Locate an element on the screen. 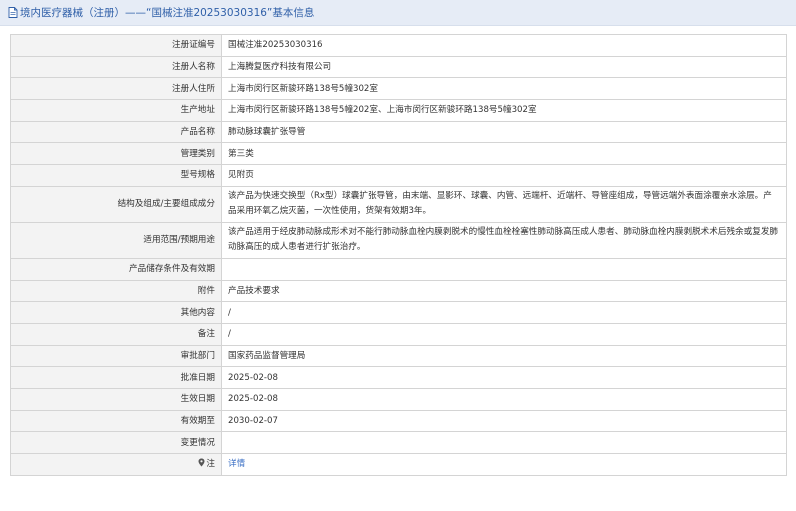  table-row: 有效期至 2030-02-07 is located at coordinates (398, 421).